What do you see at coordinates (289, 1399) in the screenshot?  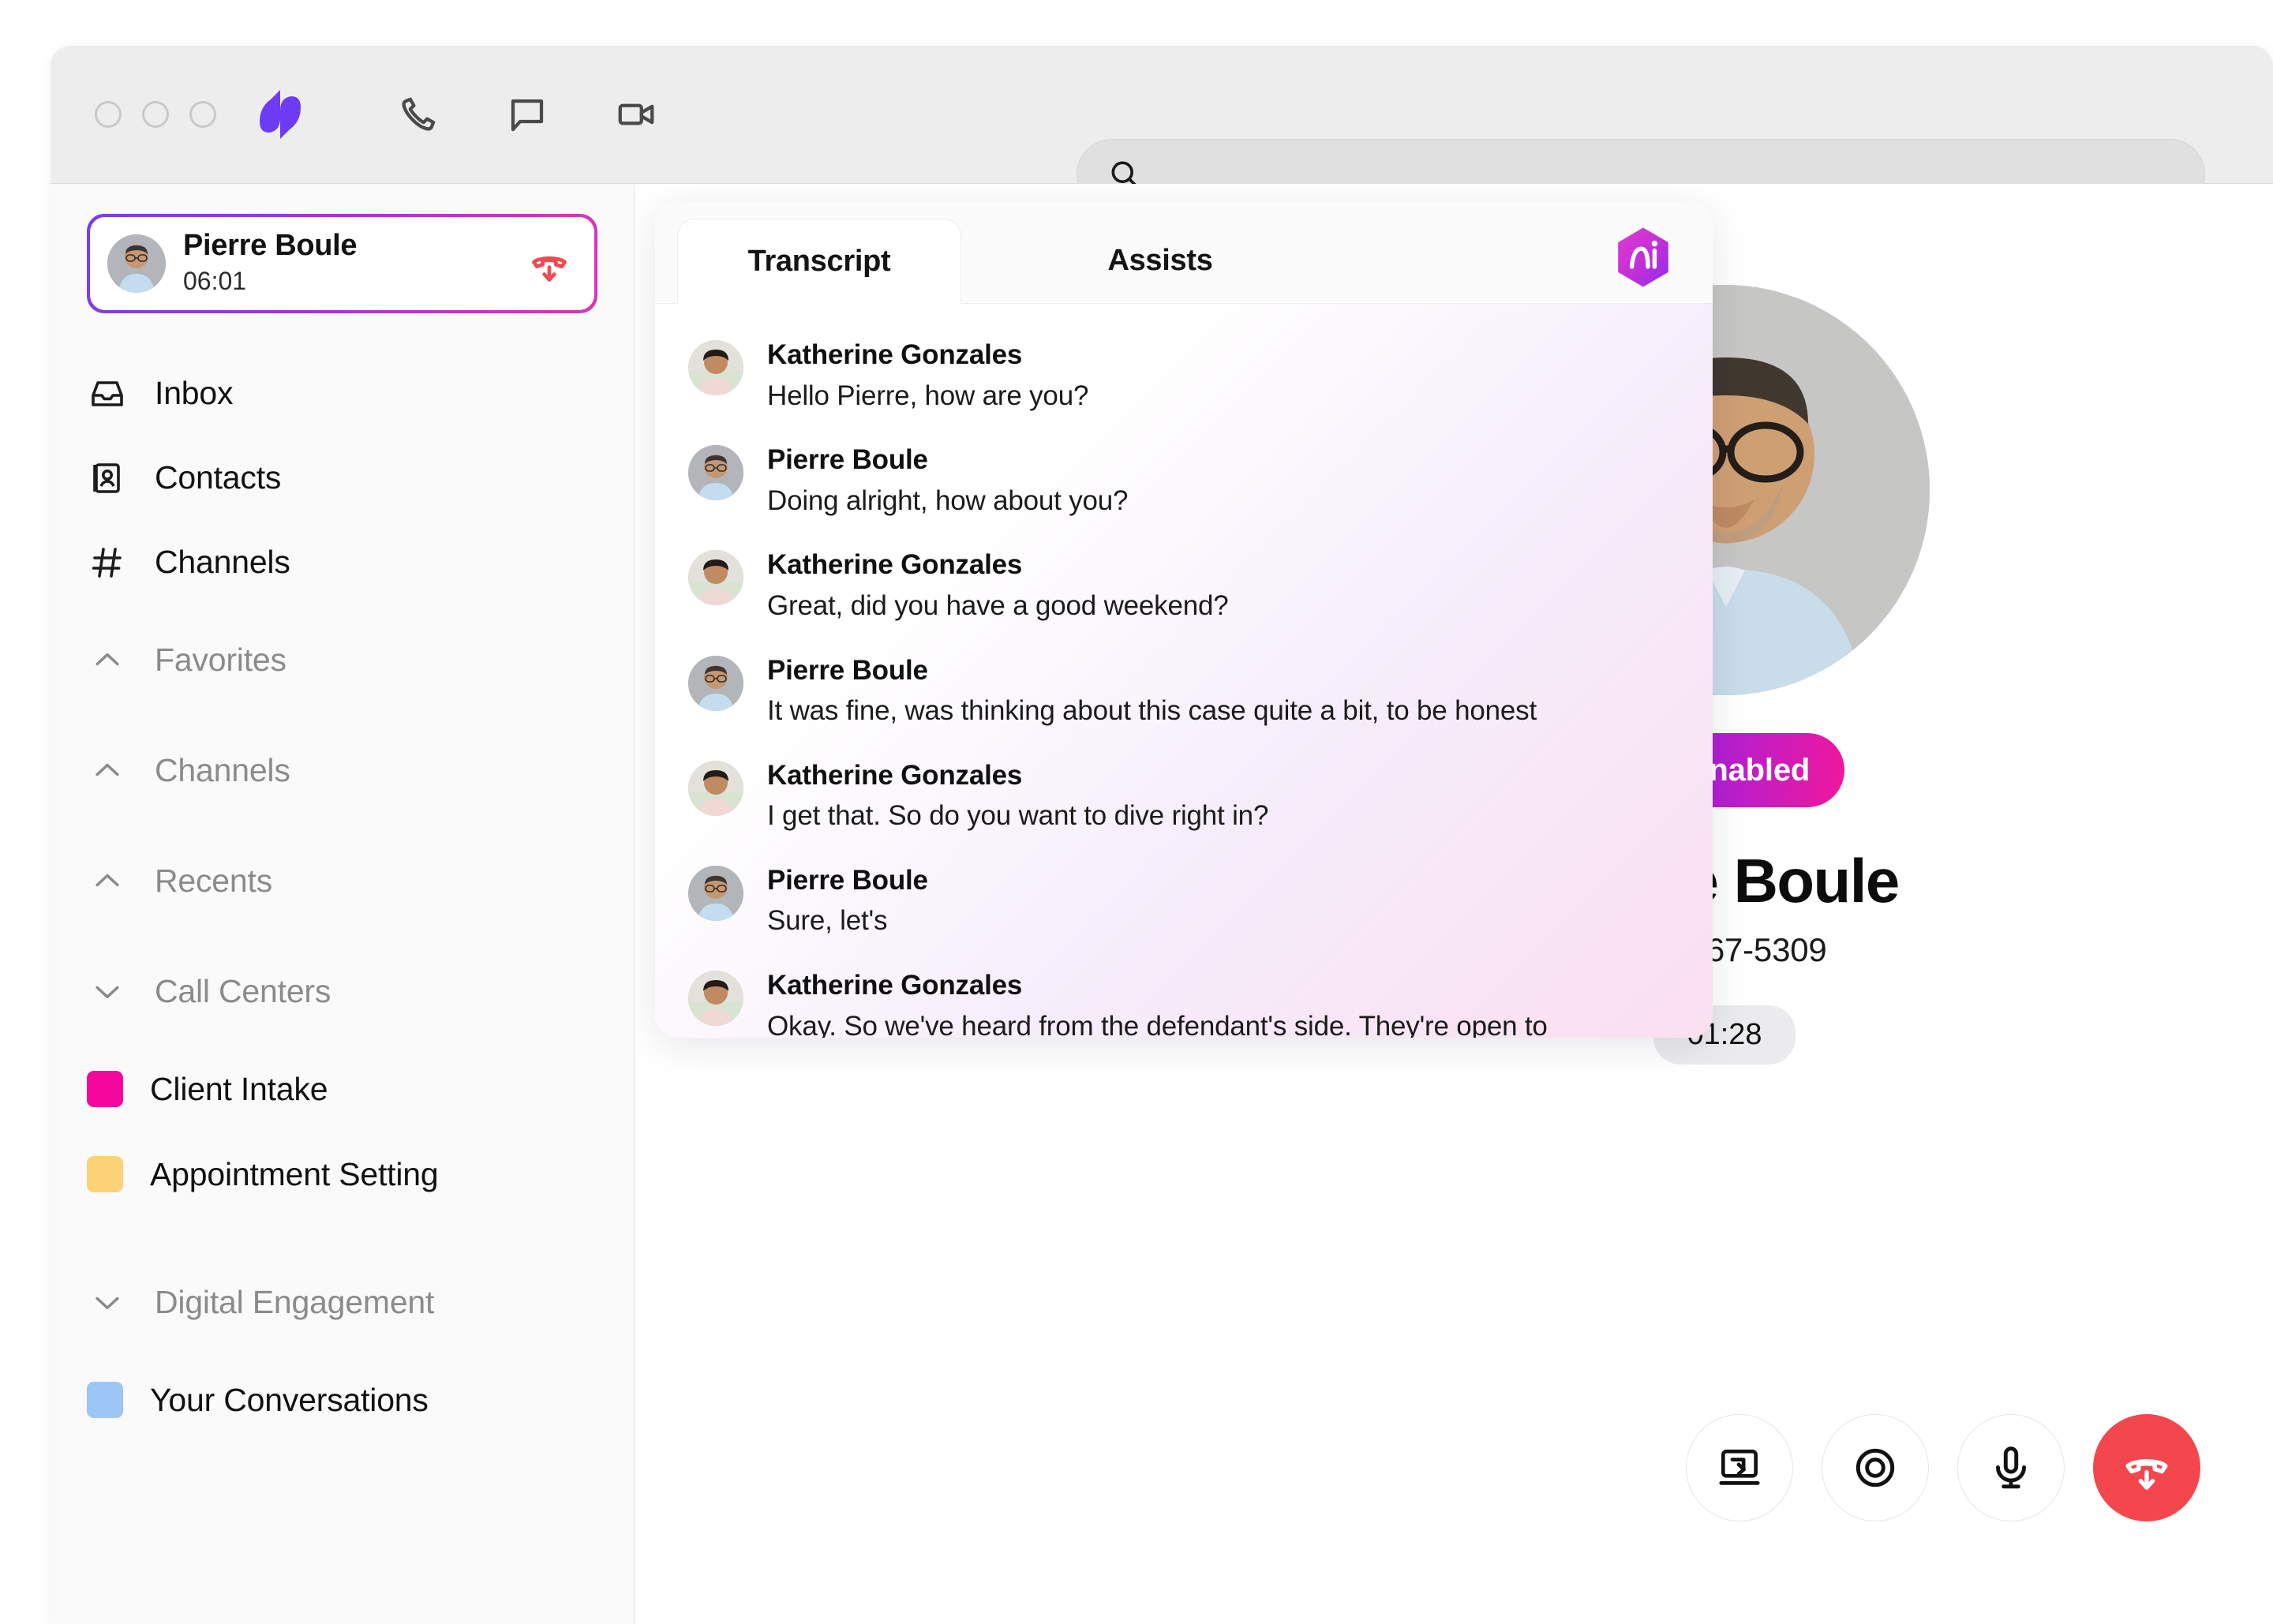 I see `sidebar-item-label: Your Conversations` at bounding box center [289, 1399].